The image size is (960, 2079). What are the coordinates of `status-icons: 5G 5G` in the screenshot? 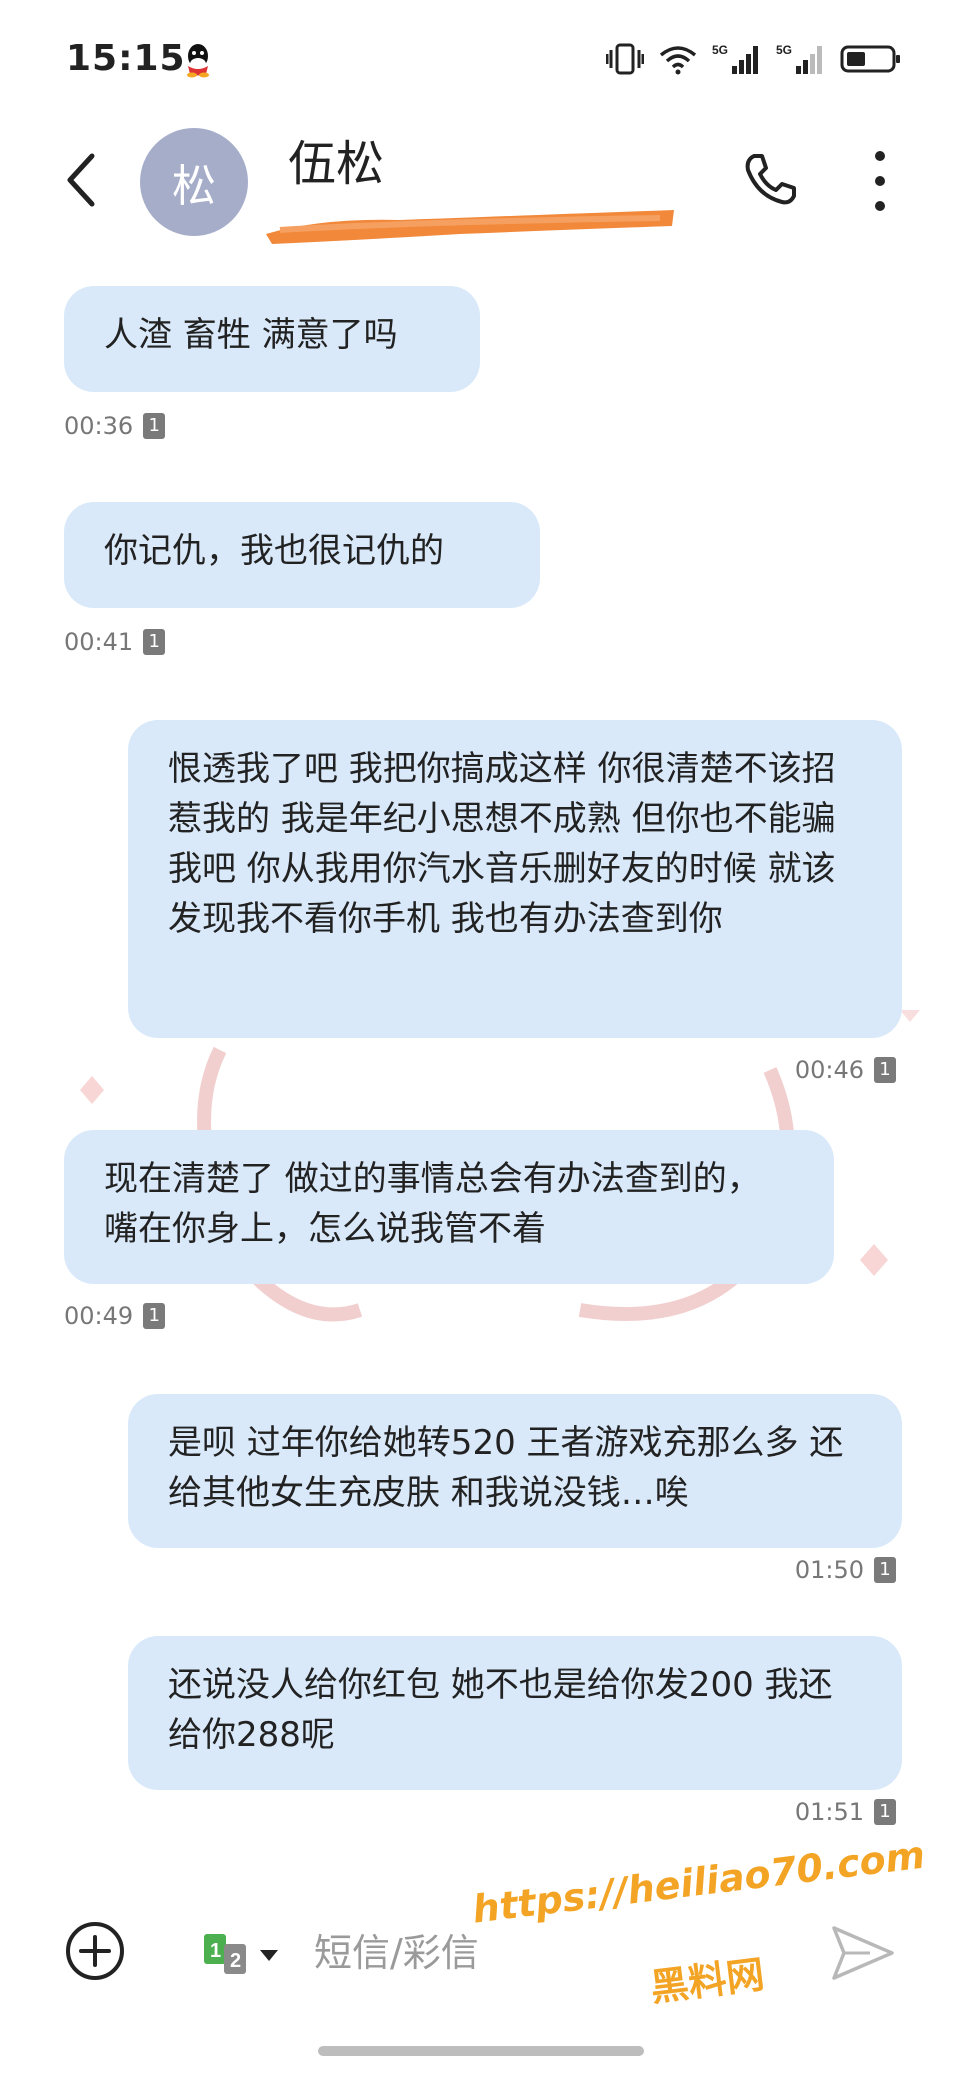 It's located at (754, 59).